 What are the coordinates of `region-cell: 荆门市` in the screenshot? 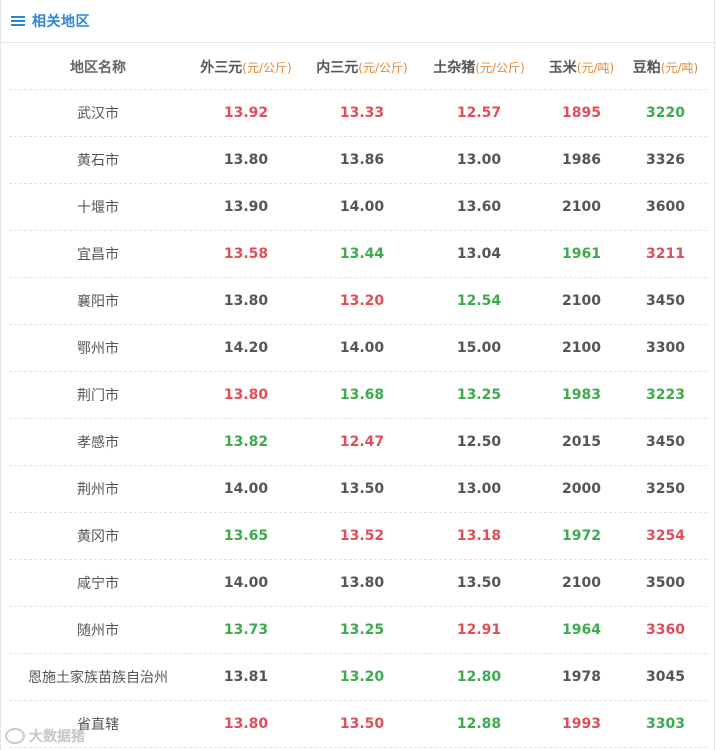 It's located at (98, 395).